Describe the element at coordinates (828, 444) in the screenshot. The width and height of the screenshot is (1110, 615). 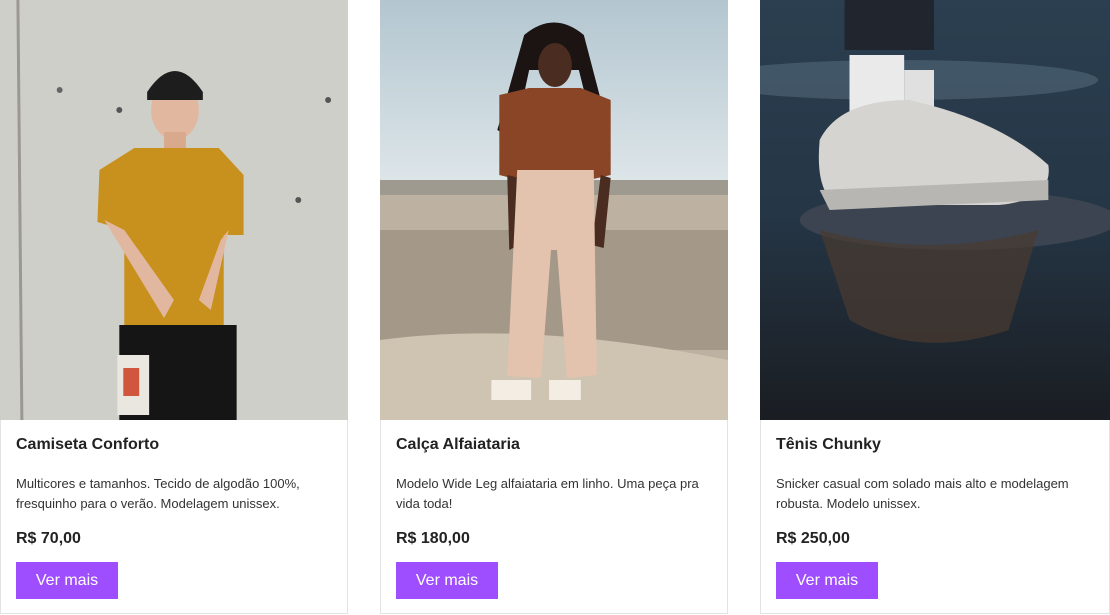
I see `product-title: Tênis Chunky` at that location.